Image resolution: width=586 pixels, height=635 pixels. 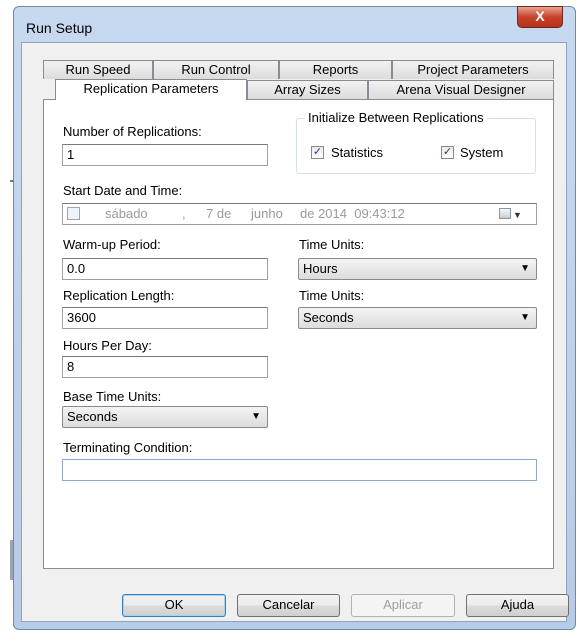 What do you see at coordinates (165, 367) in the screenshot?
I see `hours-per-day-field: 8` at bounding box center [165, 367].